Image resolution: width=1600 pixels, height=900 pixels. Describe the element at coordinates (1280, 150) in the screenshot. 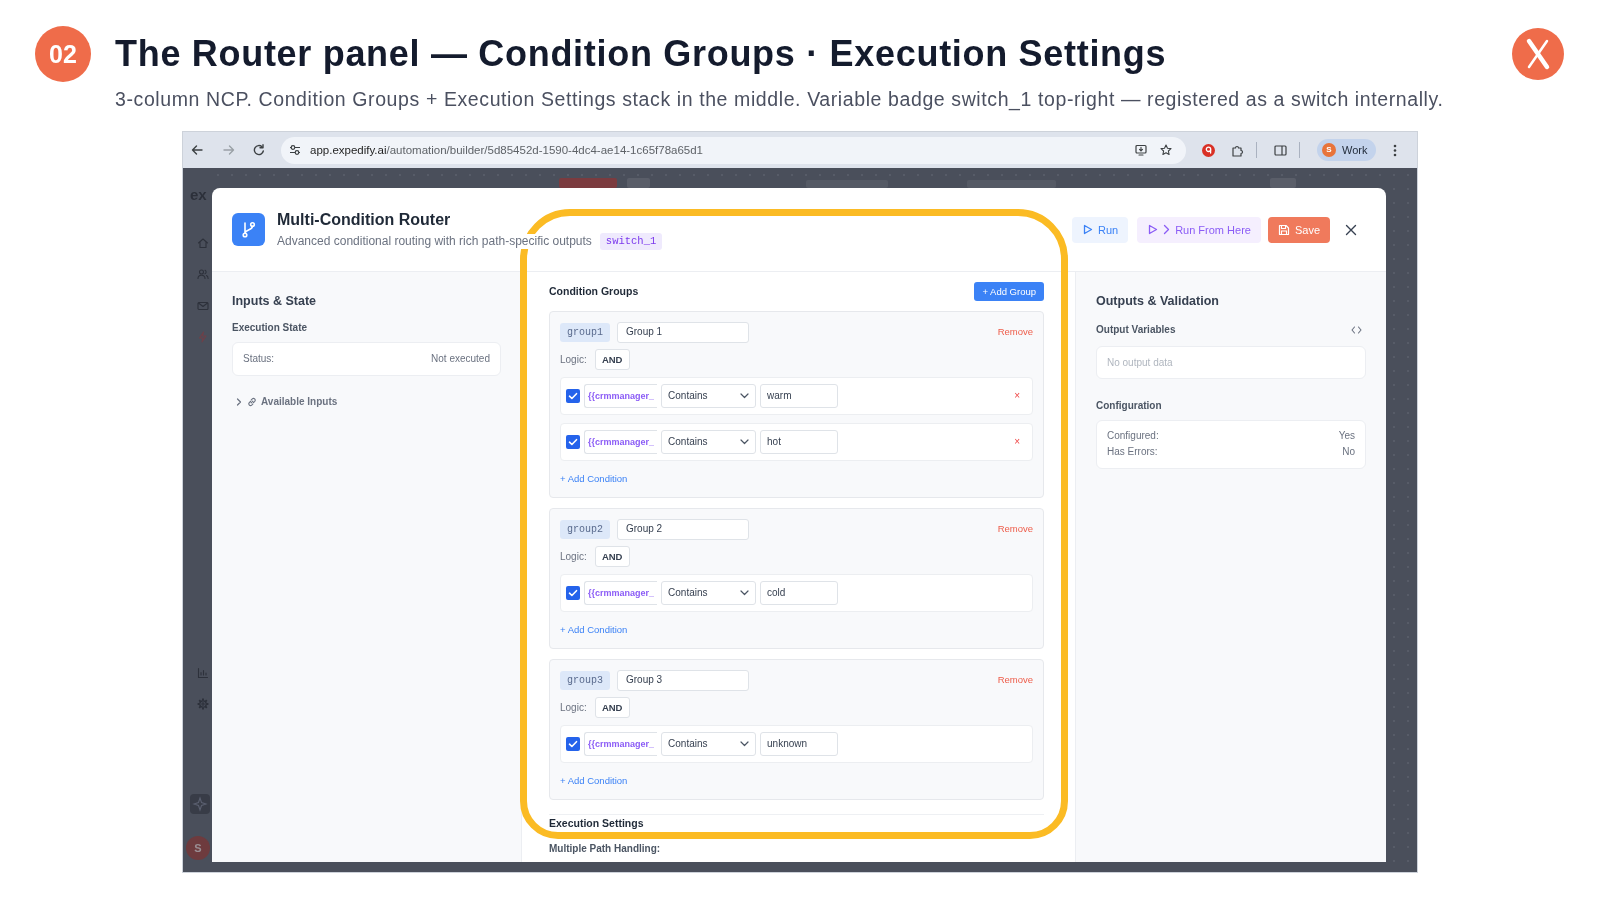

I see `side-panel-icon` at that location.